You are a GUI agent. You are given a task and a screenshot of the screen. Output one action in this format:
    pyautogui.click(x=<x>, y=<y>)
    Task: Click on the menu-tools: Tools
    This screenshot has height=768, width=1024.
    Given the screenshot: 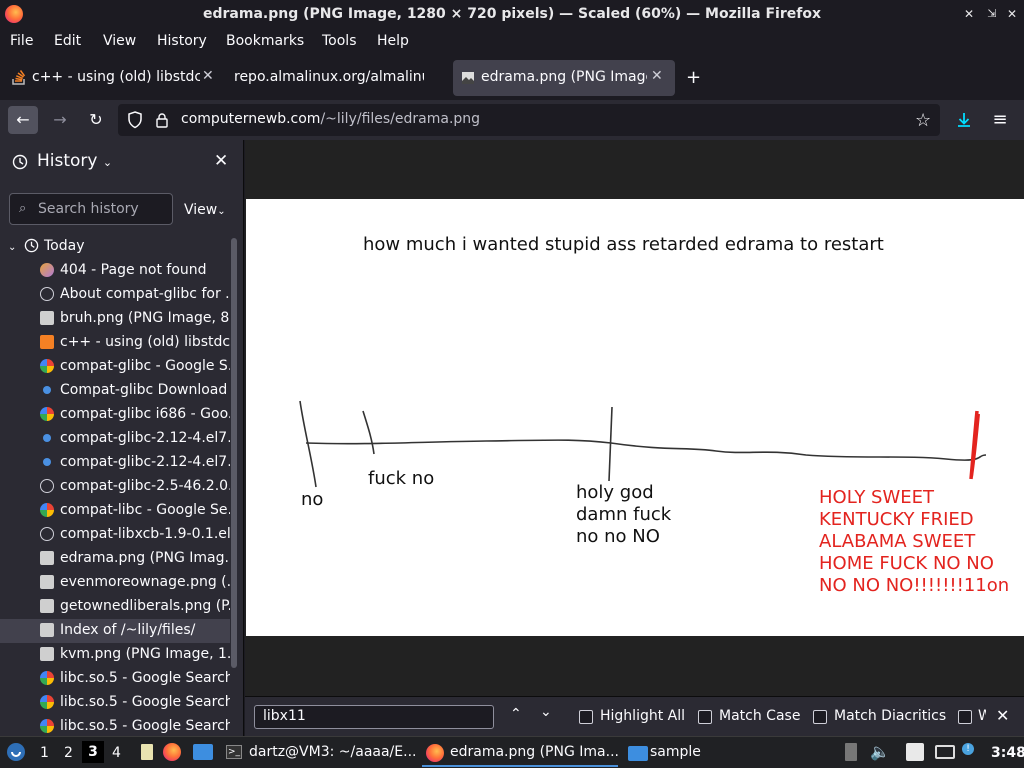 What is the action you would take?
    pyautogui.click(x=339, y=41)
    